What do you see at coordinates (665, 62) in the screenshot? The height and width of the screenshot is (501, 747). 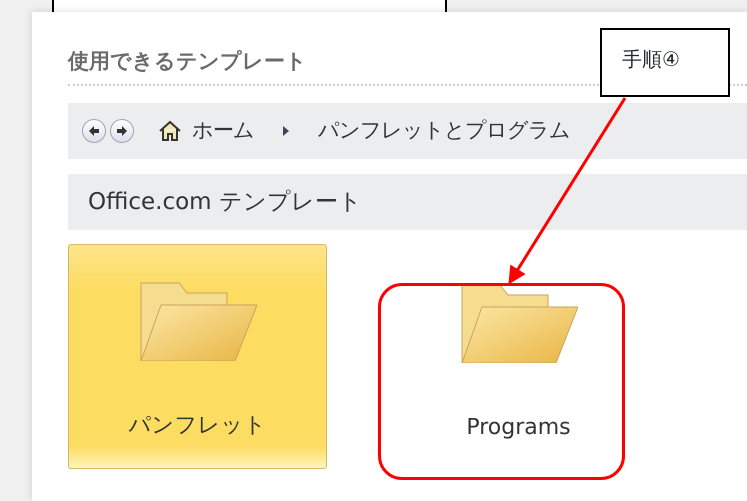 I see `callout-label: 手順④` at bounding box center [665, 62].